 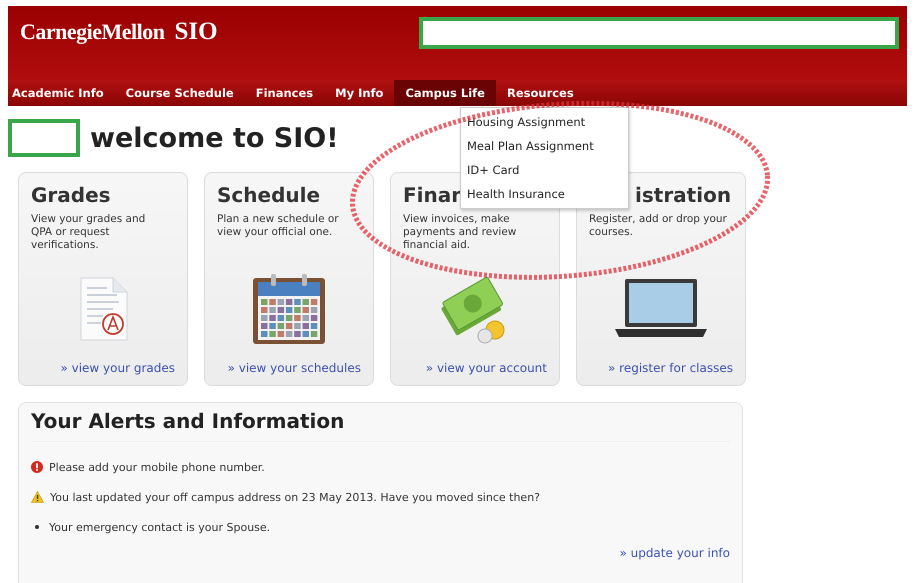 What do you see at coordinates (289, 309) in the screenshot?
I see `calendar-icon` at bounding box center [289, 309].